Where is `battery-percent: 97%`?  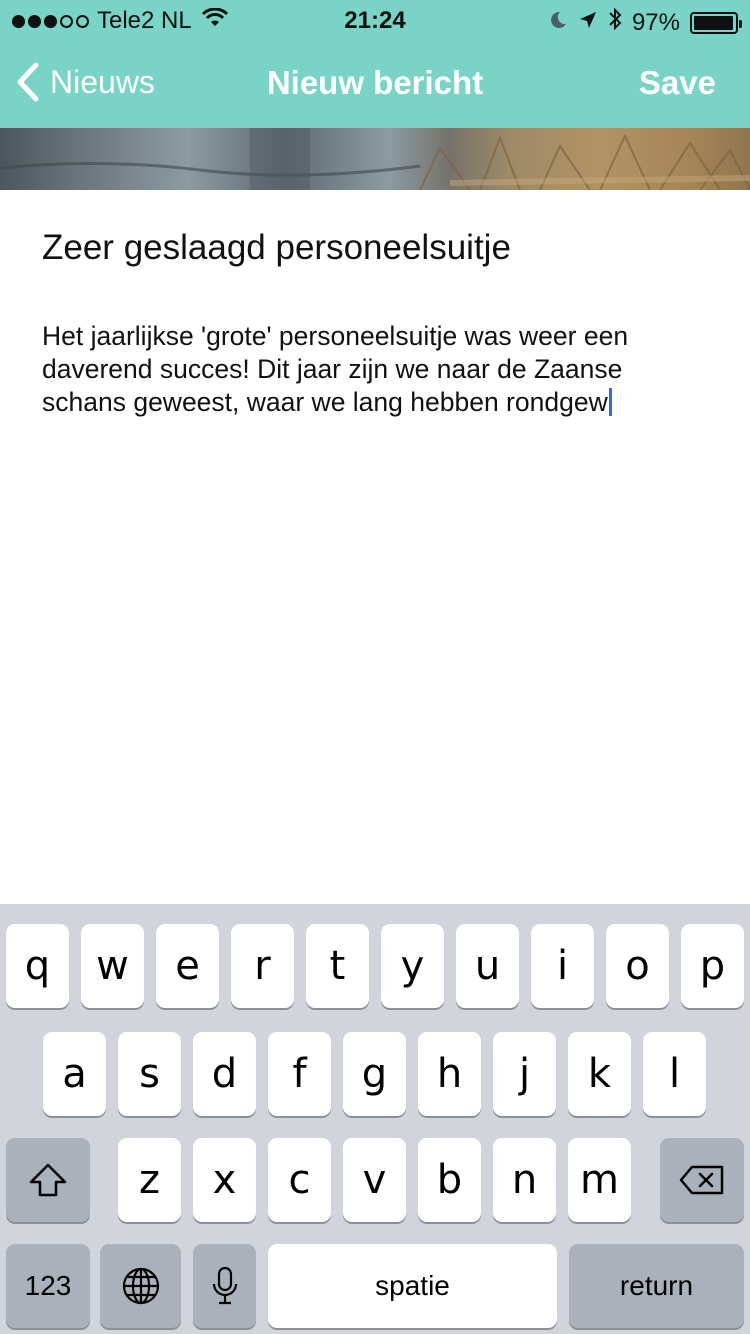 battery-percent: 97% is located at coordinates (655, 22).